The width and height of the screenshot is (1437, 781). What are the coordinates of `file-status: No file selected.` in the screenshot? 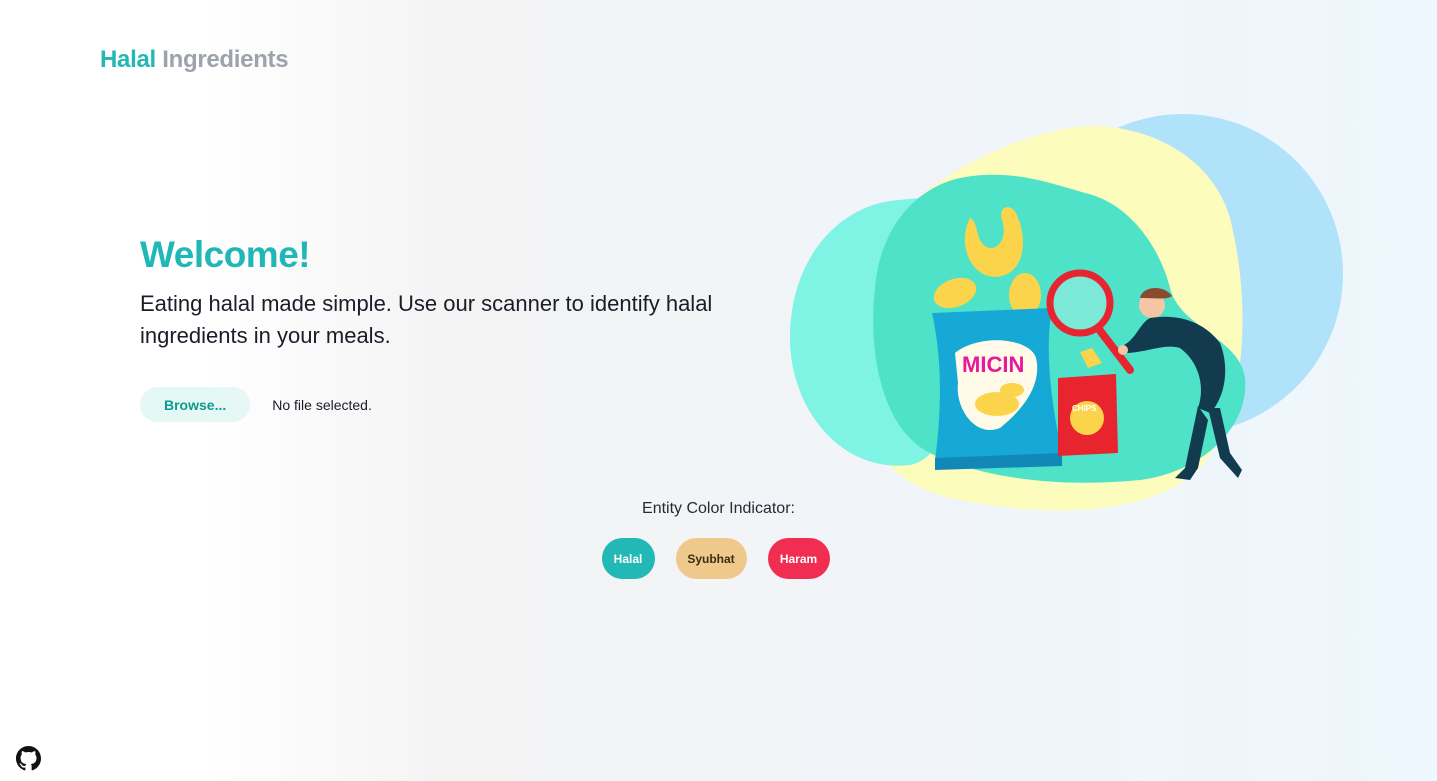 It's located at (322, 404).